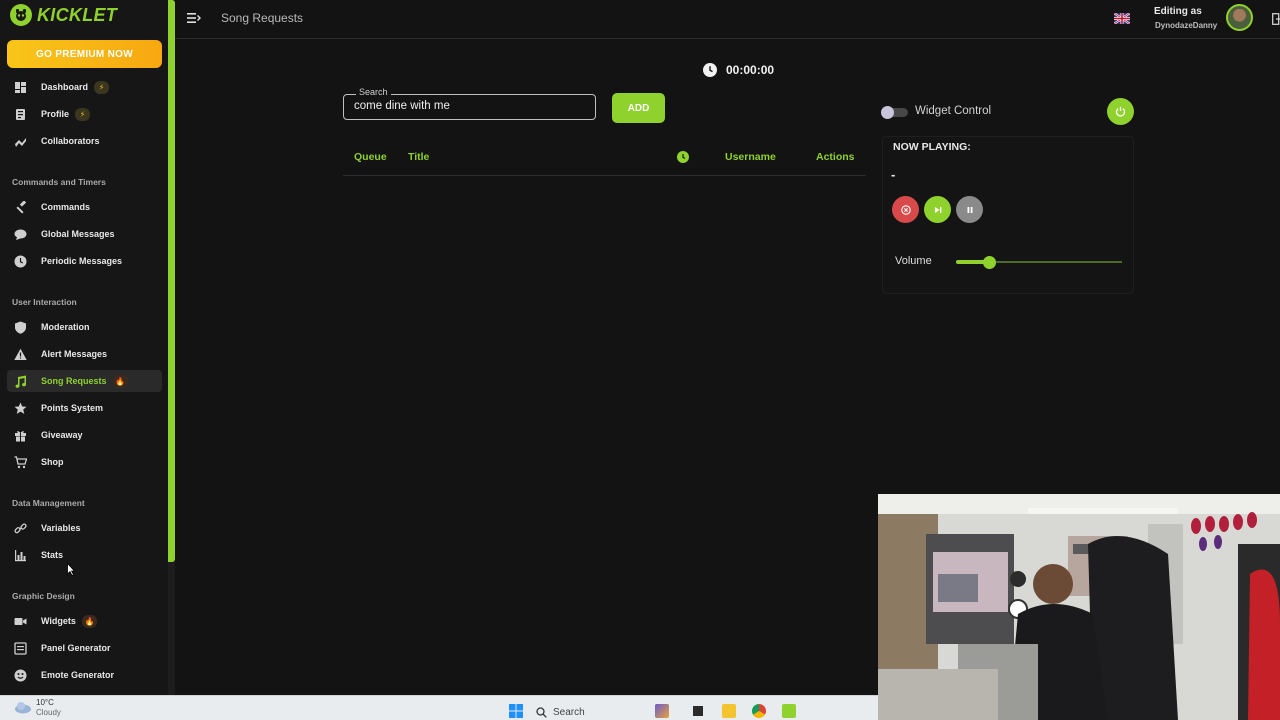 This screenshot has height=720, width=1280. What do you see at coordinates (1186, 25) in the screenshot?
I see `editing-username: DynodazeDanny` at bounding box center [1186, 25].